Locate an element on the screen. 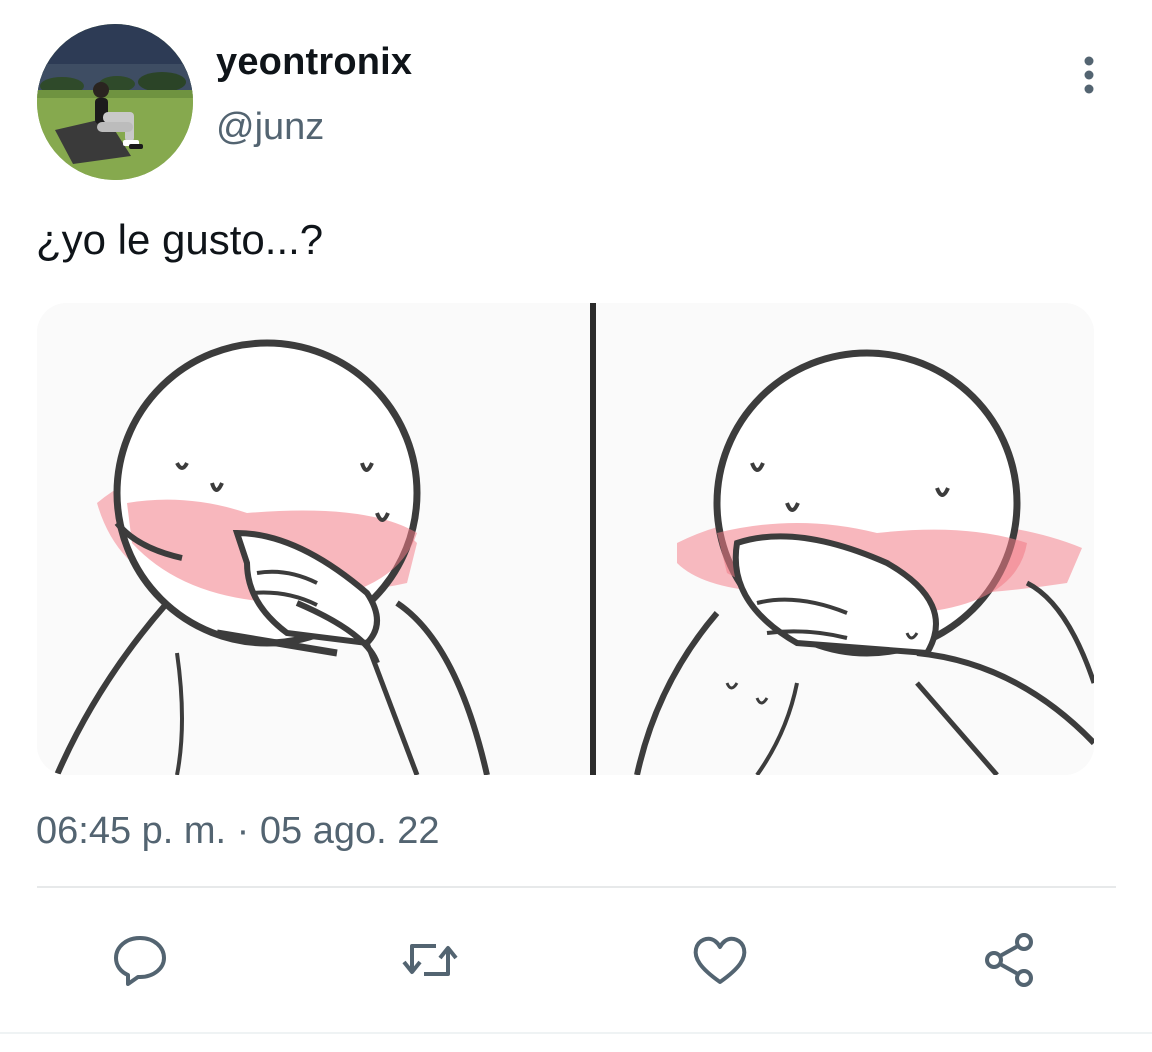  share-icon is located at coordinates (1009, 960).